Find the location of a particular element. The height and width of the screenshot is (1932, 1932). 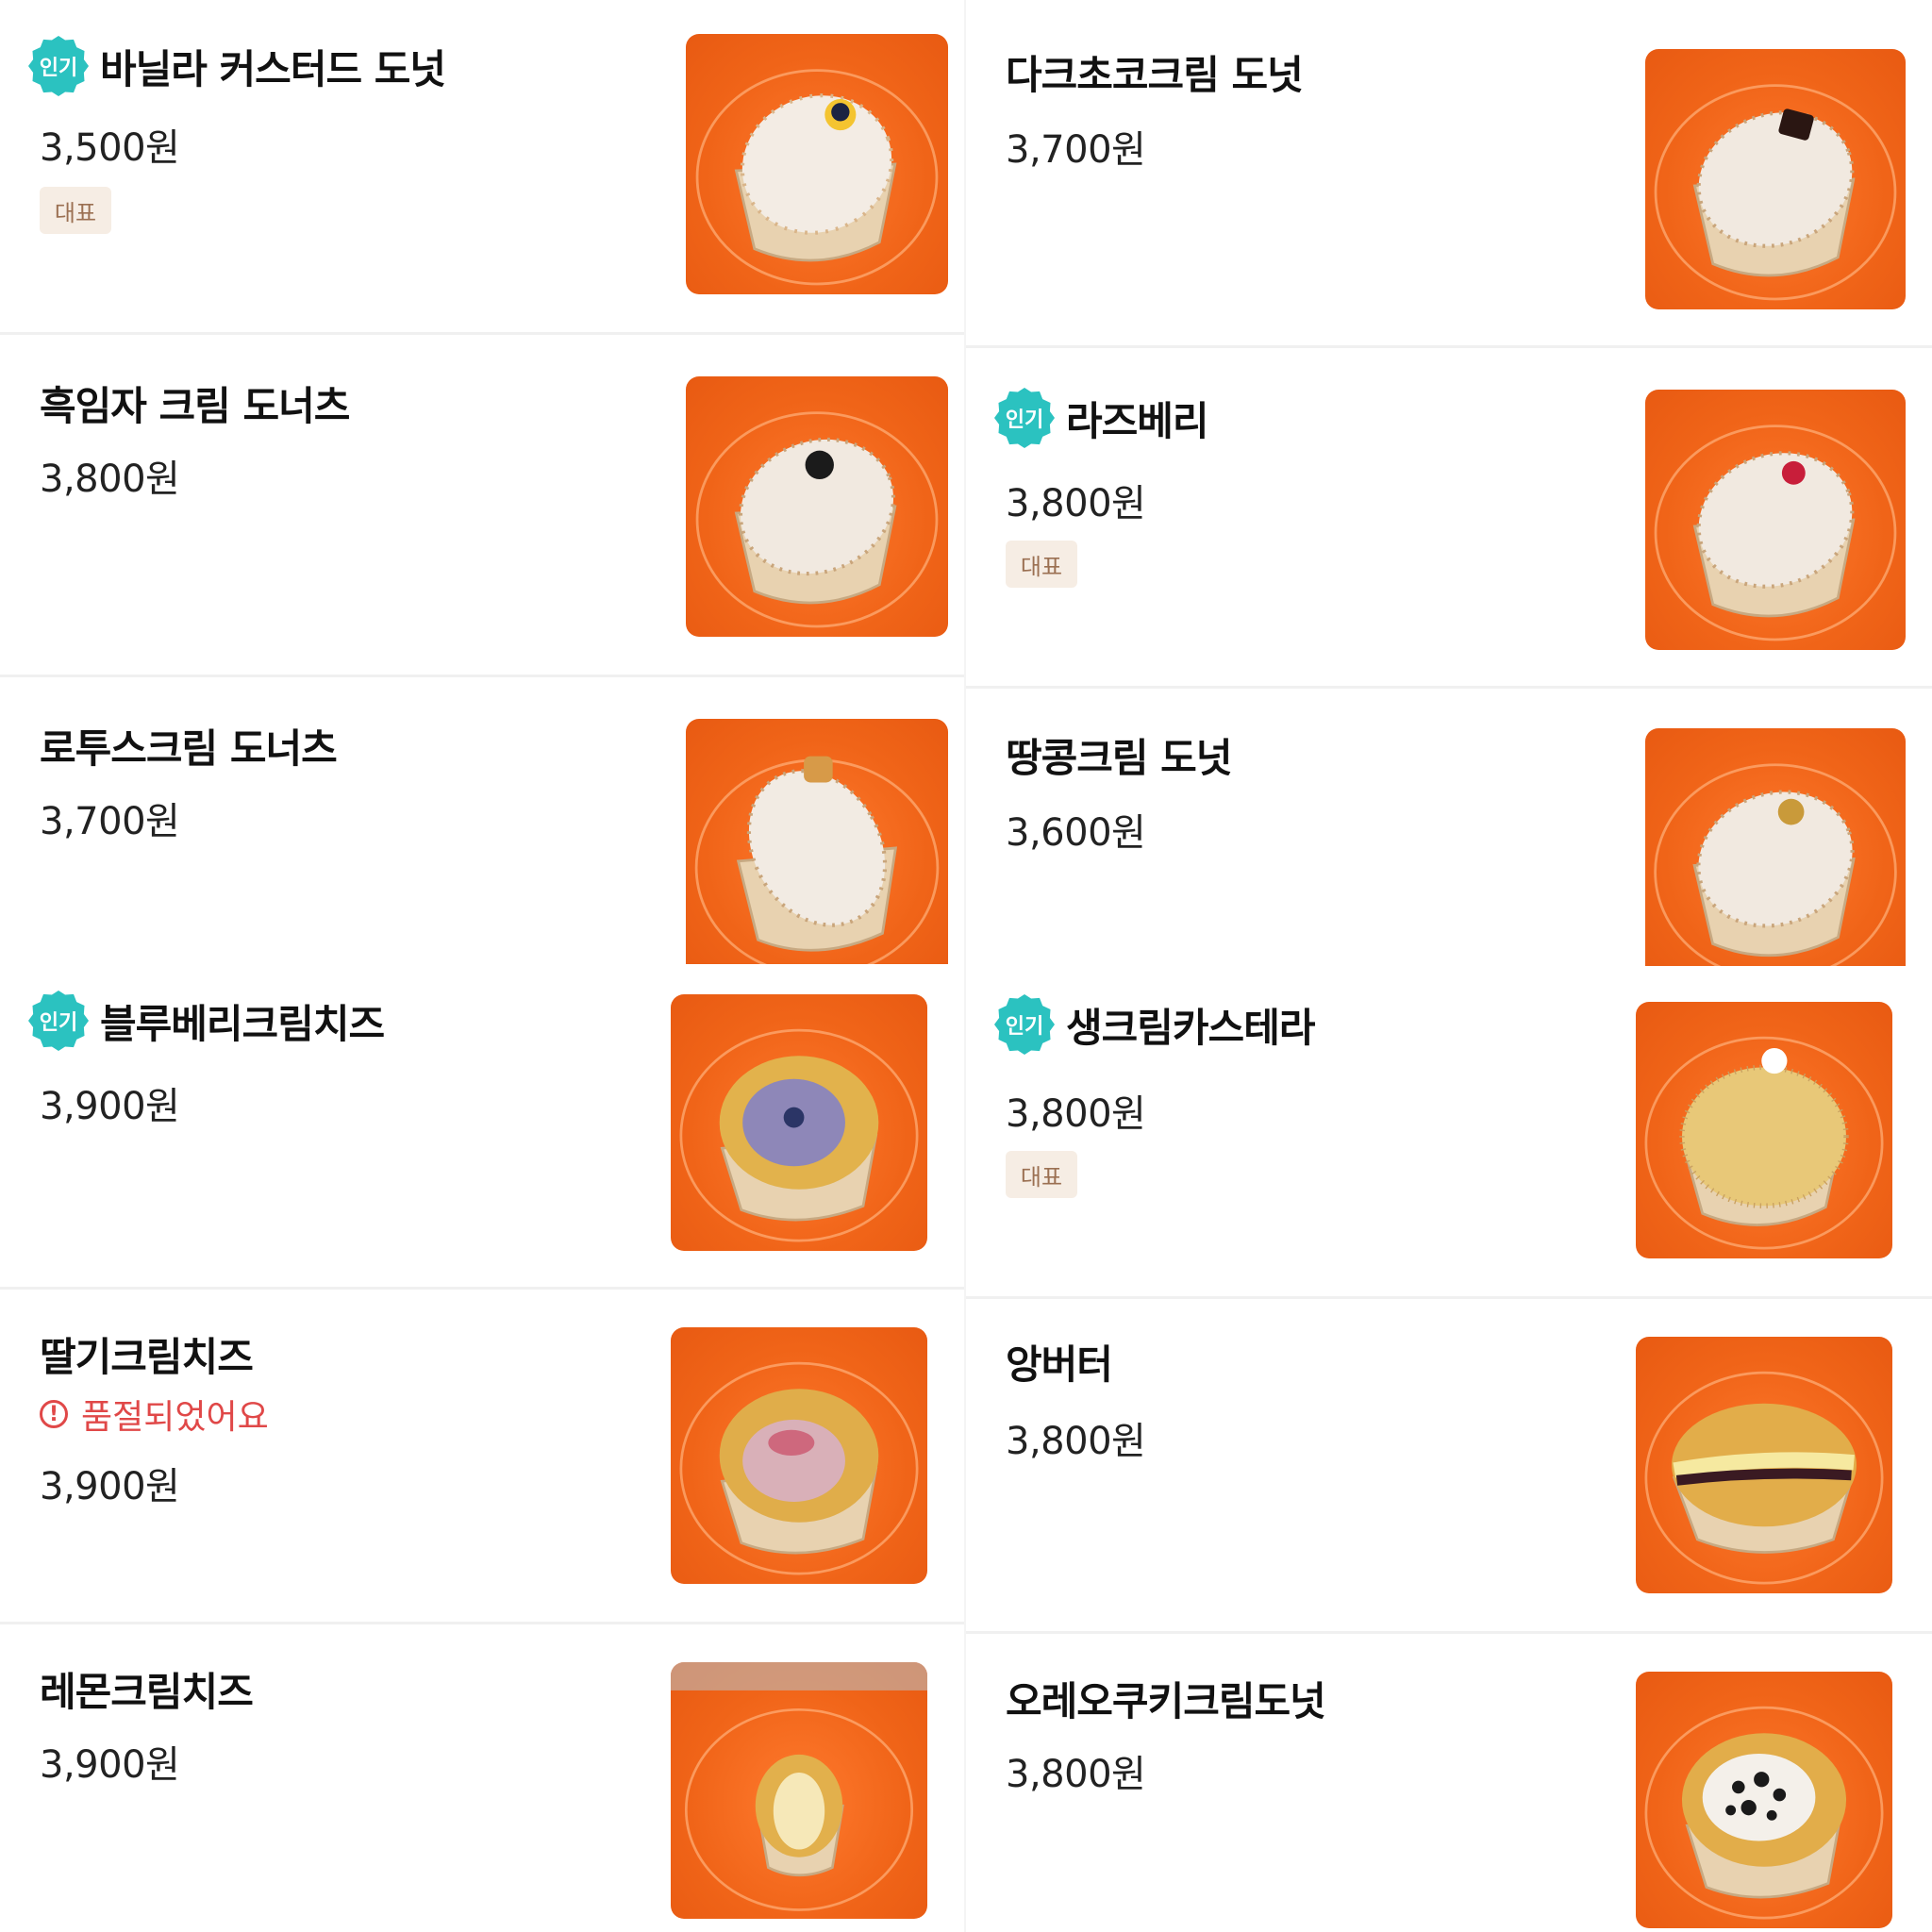

name-row: 흑임자 크림 도너츠 is located at coordinates (195, 404).